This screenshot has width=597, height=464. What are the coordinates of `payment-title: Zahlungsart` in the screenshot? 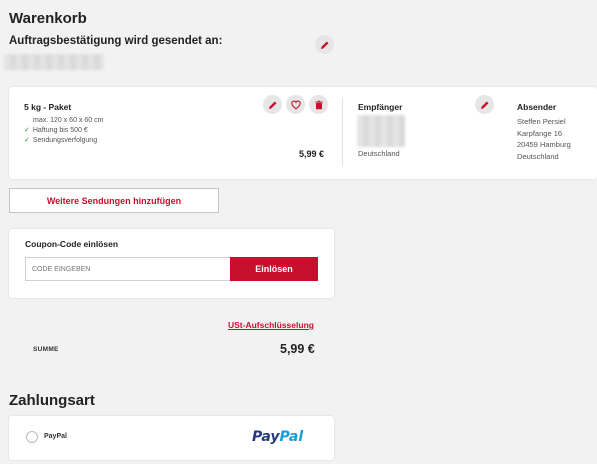 It's located at (52, 400).